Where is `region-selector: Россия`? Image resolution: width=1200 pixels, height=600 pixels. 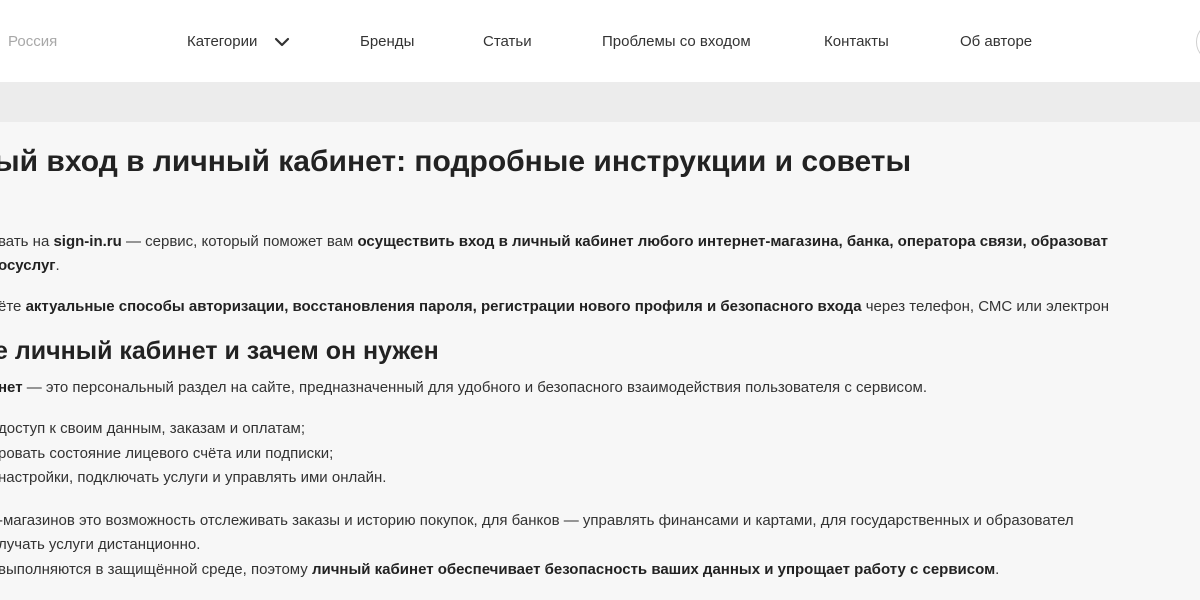 region-selector: Россия is located at coordinates (32, 41).